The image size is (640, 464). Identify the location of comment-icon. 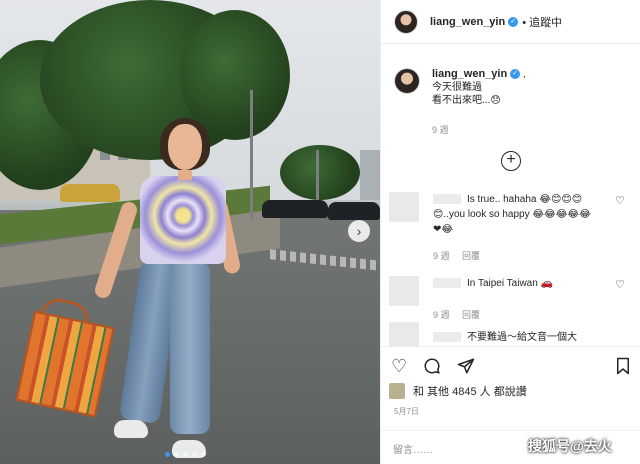
(432, 367).